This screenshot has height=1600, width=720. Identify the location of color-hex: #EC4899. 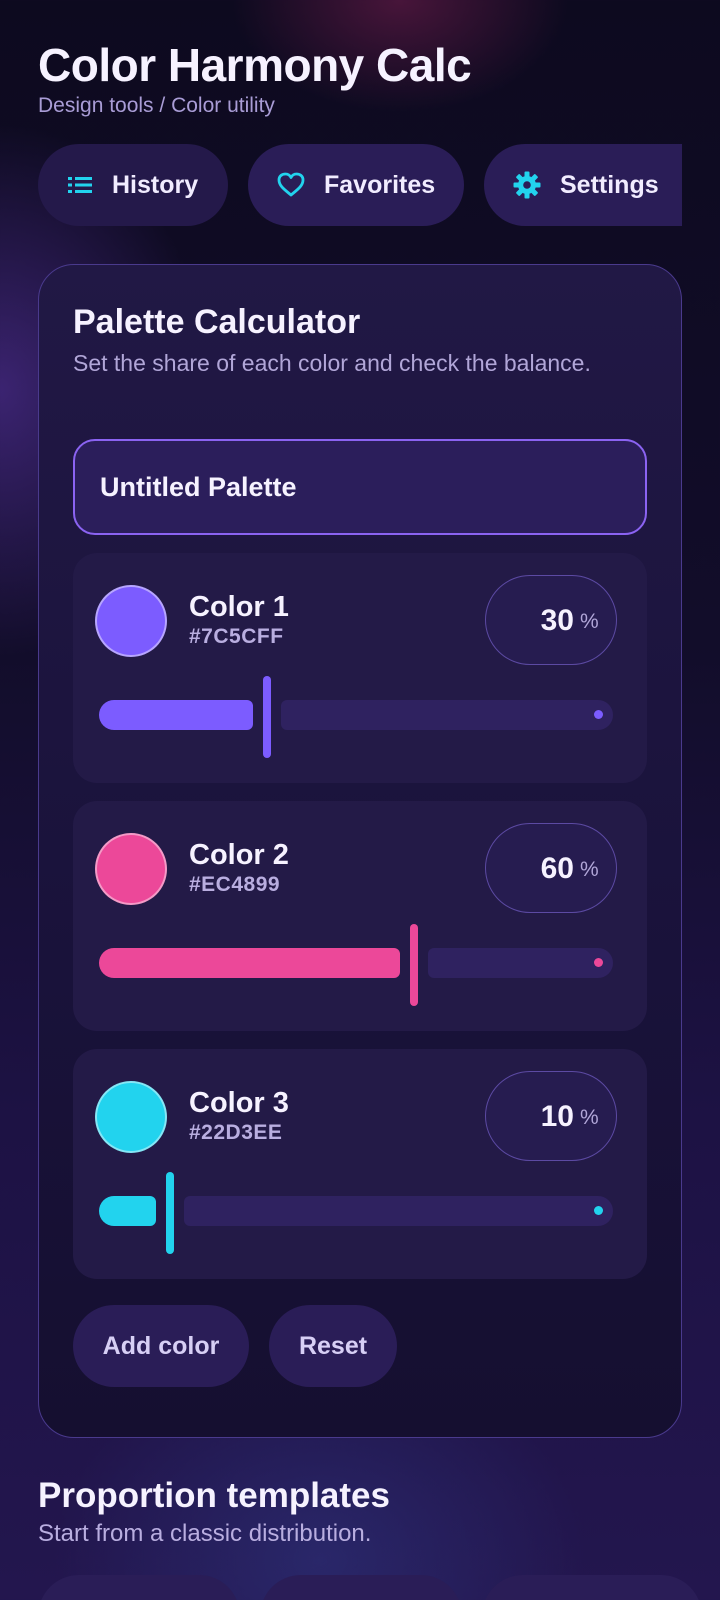
(235, 884).